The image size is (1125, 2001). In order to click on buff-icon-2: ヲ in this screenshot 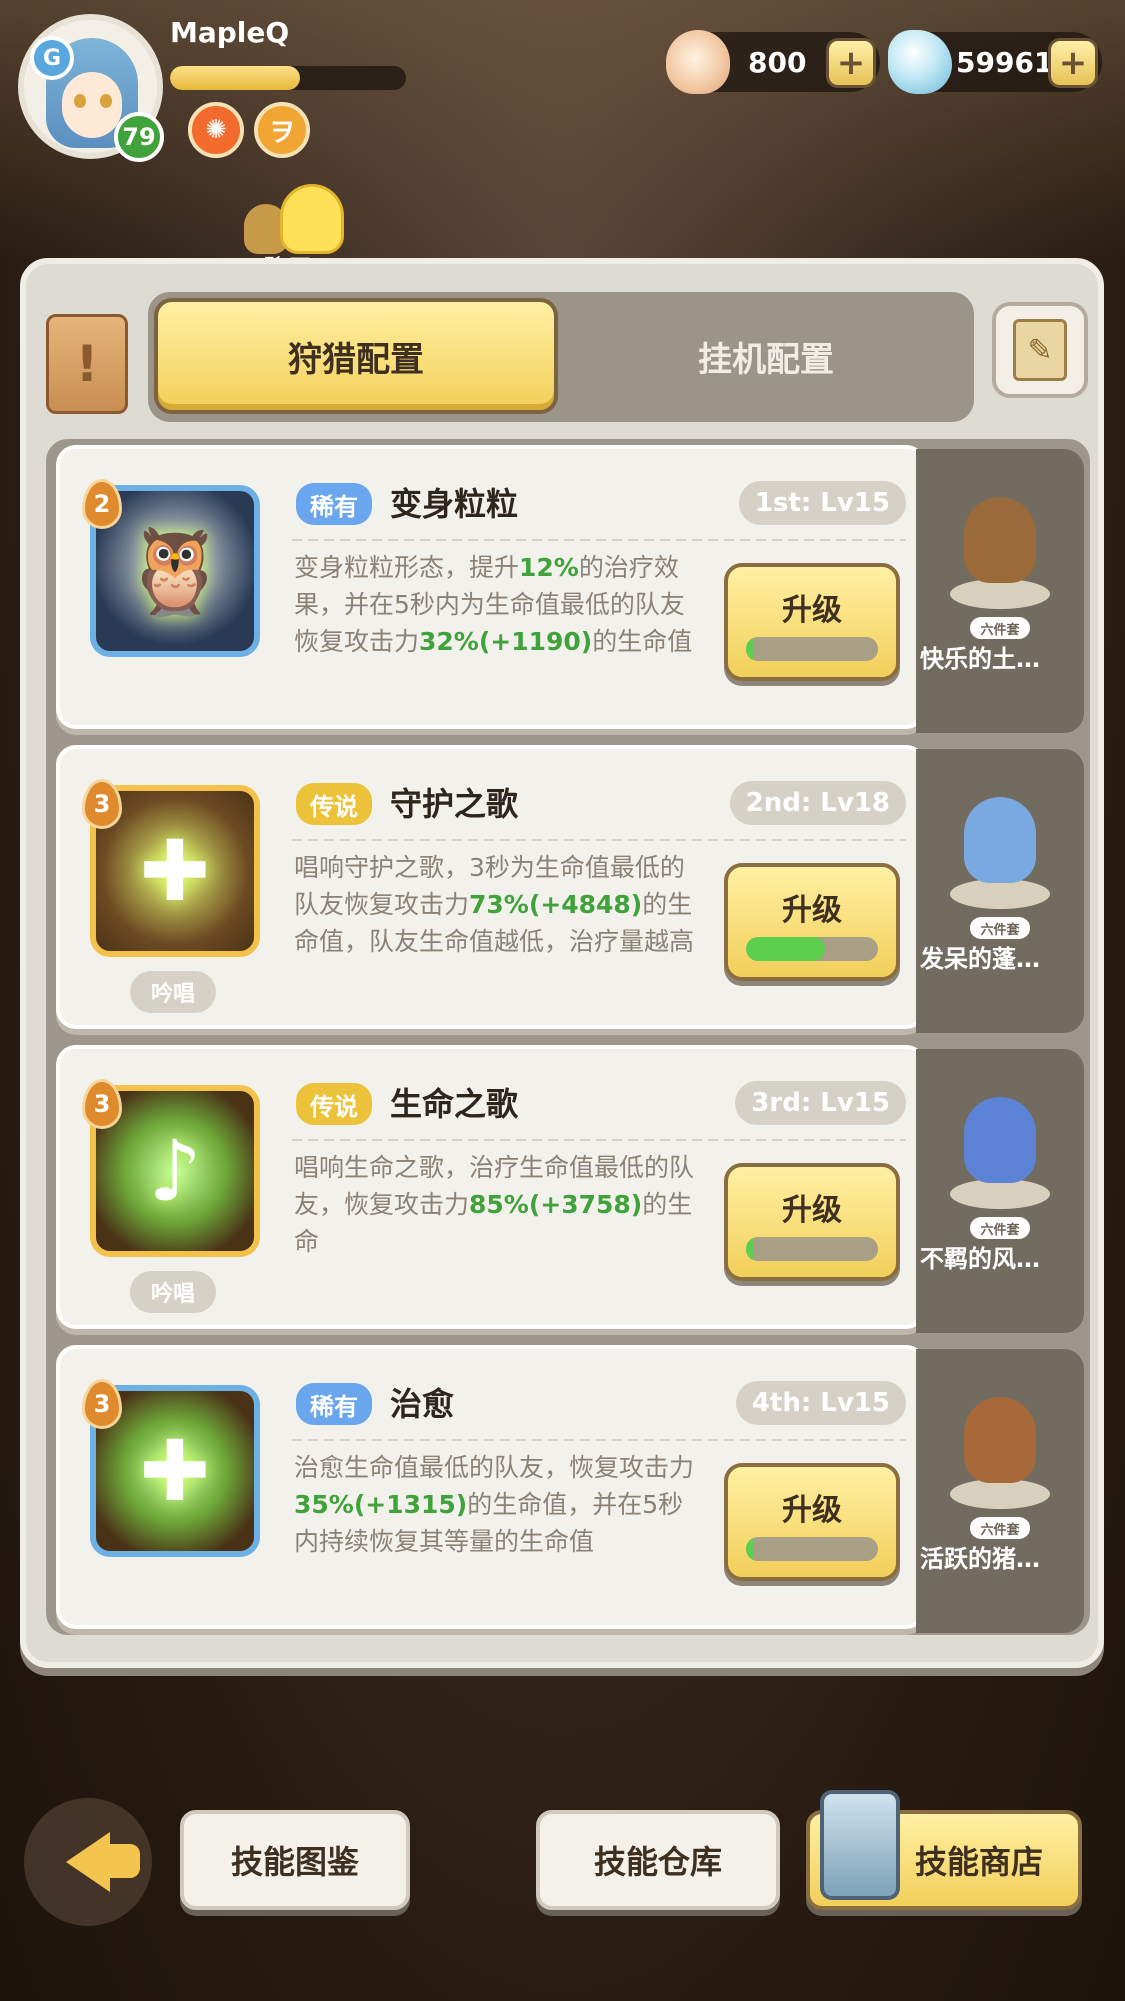, I will do `click(282, 130)`.